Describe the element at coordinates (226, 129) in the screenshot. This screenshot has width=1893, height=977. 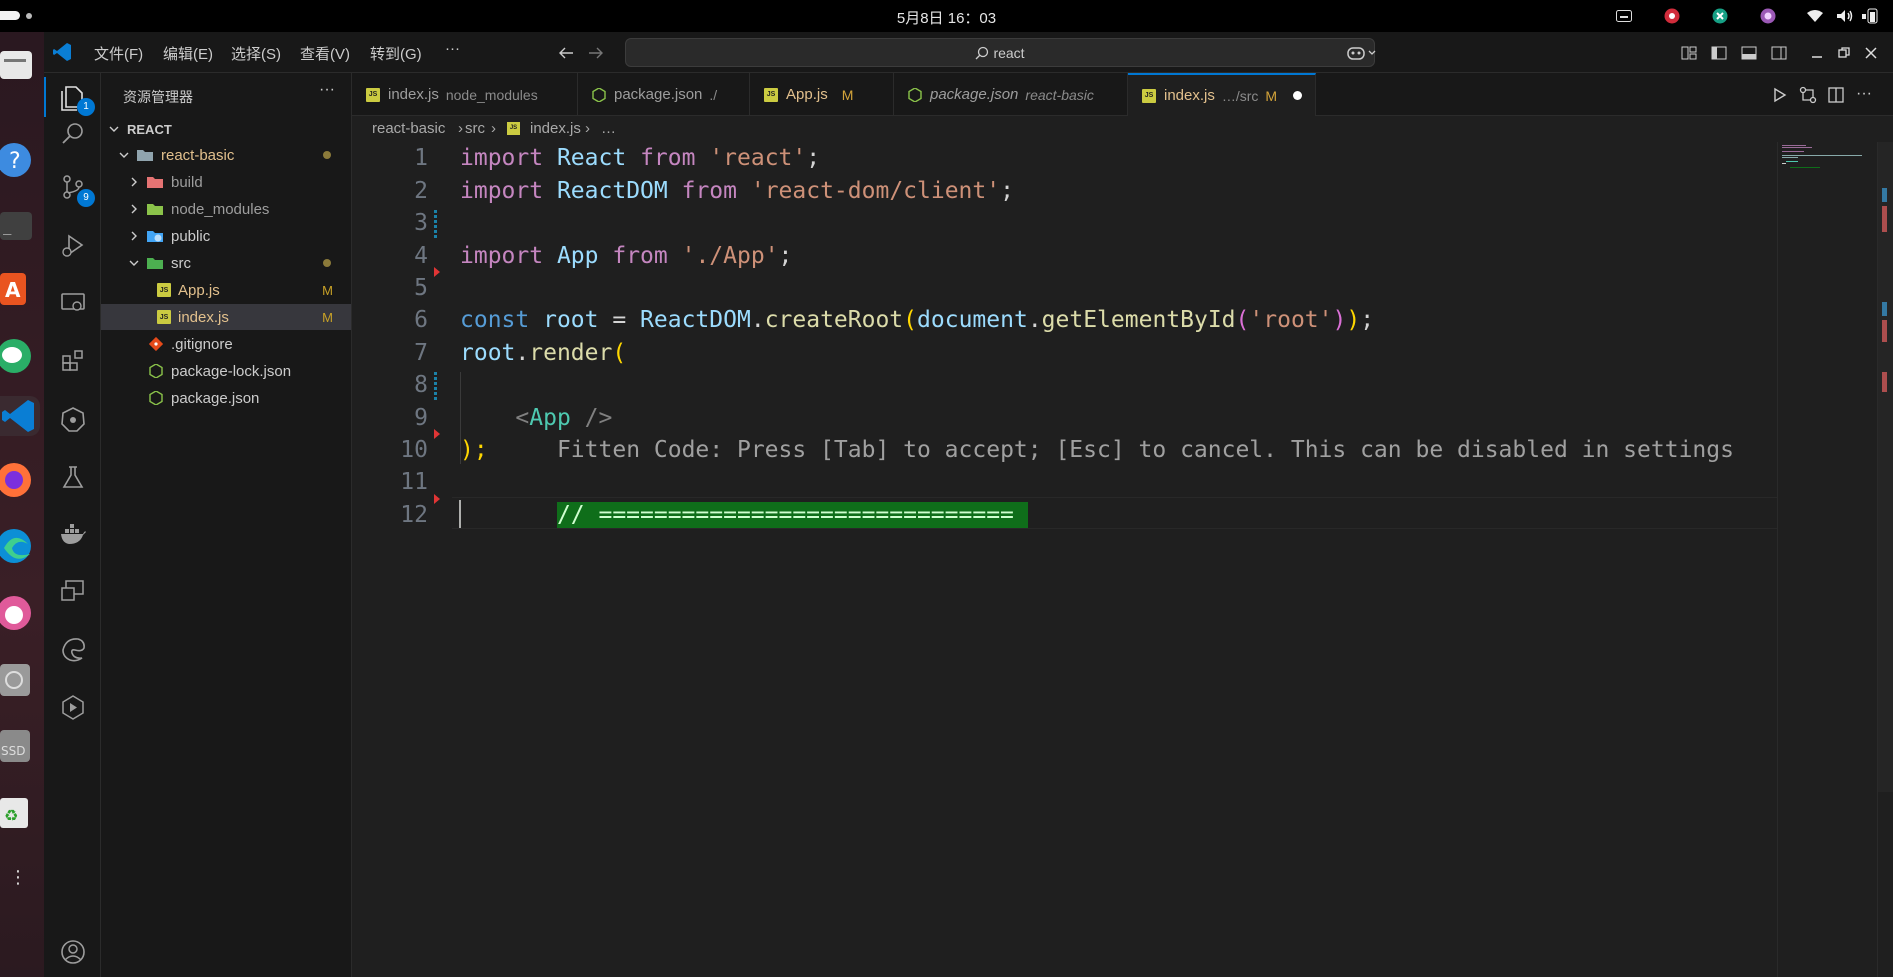
I see `workspace-root: REACT` at that location.